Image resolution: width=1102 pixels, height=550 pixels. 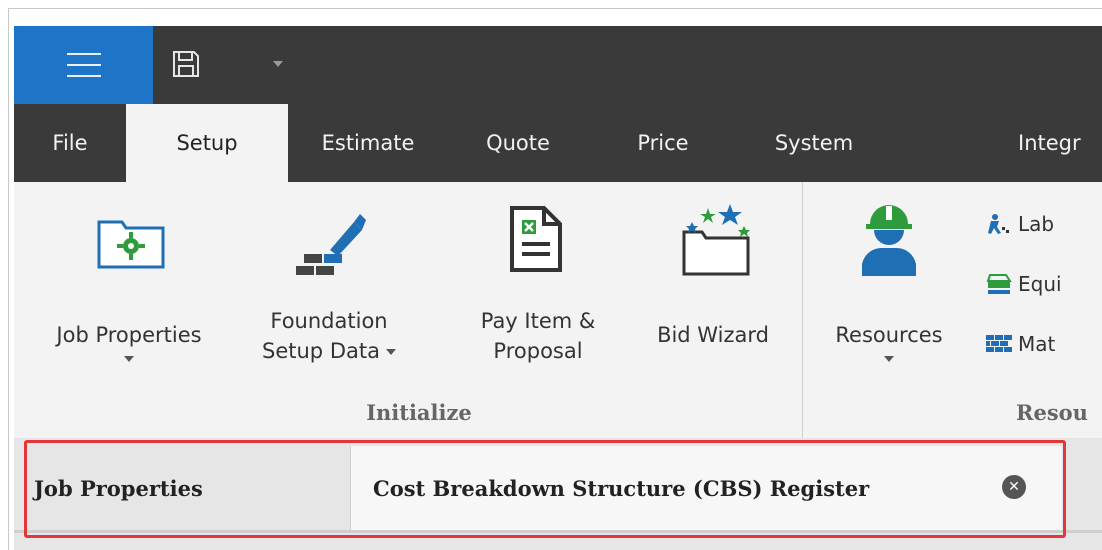 What do you see at coordinates (716, 240) in the screenshot?
I see `folder-stars-icon` at bounding box center [716, 240].